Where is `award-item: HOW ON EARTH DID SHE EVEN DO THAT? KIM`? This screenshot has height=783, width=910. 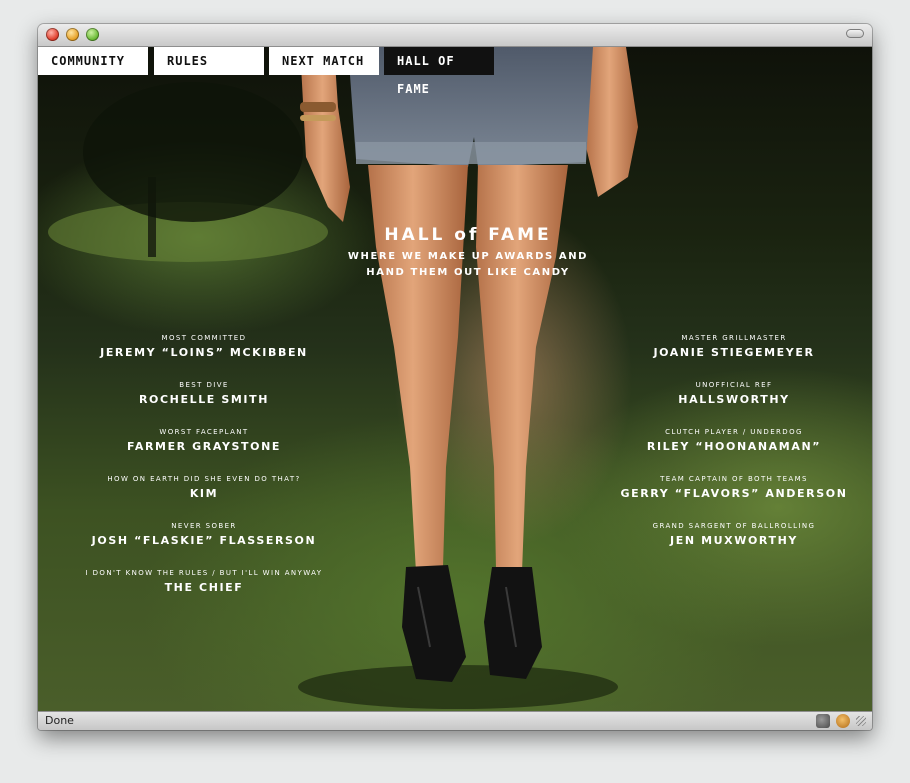
award-item: HOW ON EARTH DID SHE EVEN DO THAT? KIM is located at coordinates (204, 488).